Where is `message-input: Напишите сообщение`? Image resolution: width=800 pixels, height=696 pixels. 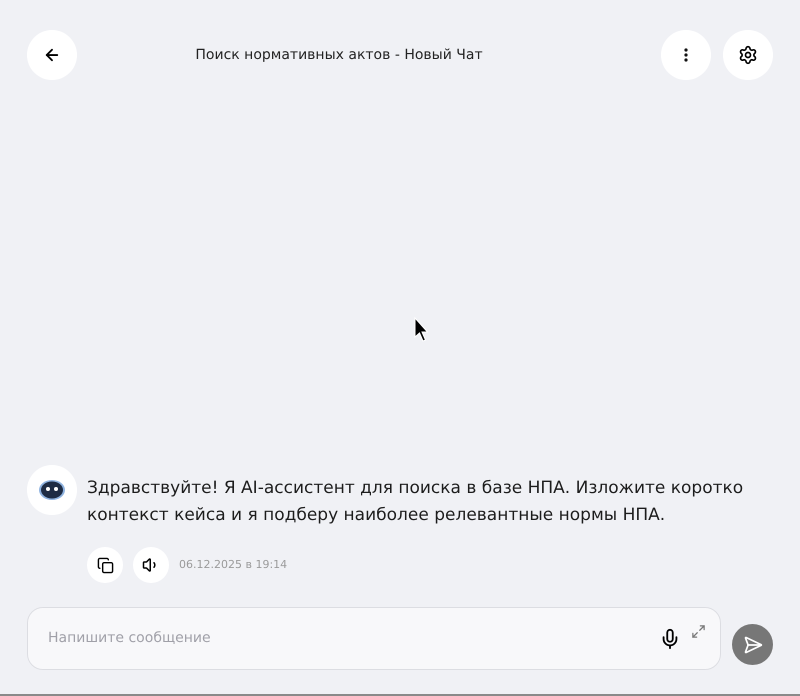 message-input: Напишите сообщение is located at coordinates (353, 638).